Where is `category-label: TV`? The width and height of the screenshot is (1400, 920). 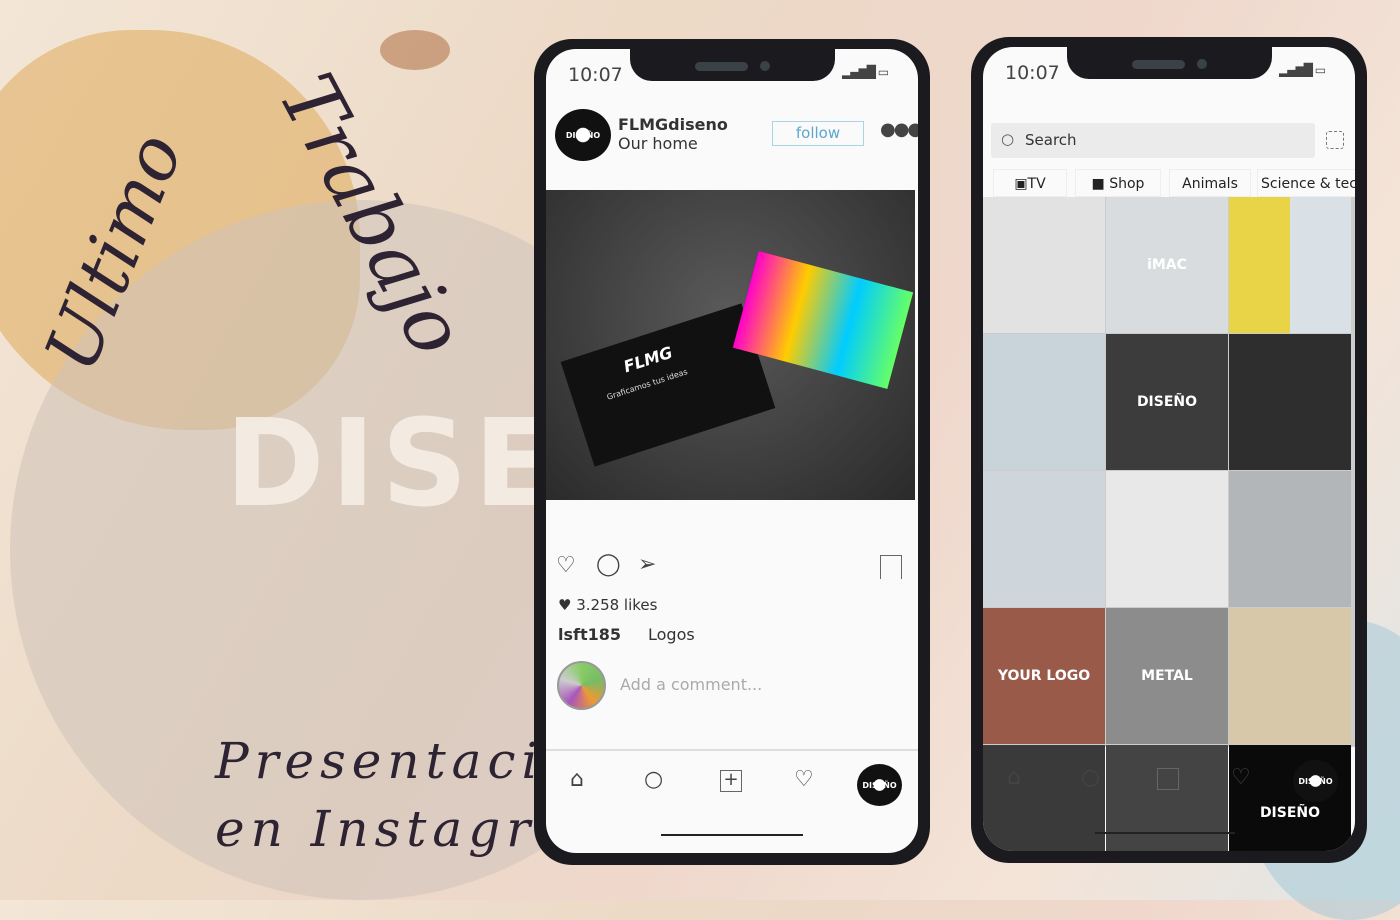 category-label: TV is located at coordinates (1036, 184).